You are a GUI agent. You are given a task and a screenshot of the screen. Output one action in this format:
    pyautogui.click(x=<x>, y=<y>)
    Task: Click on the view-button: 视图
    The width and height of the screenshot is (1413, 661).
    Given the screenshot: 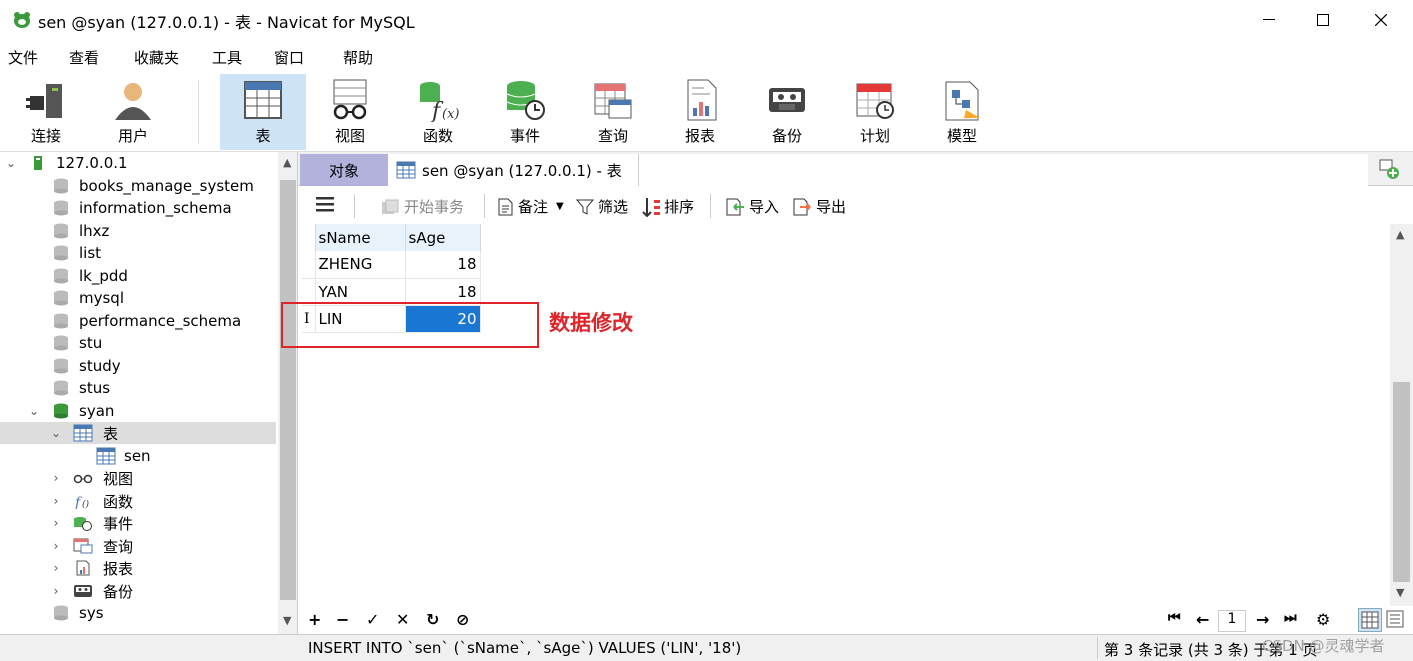 What is the action you would take?
    pyautogui.click(x=350, y=112)
    